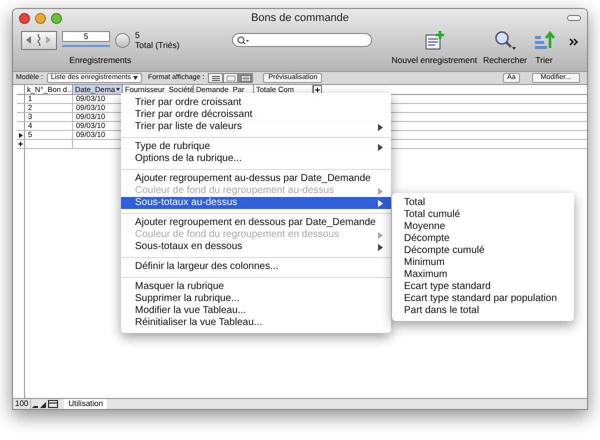 The height and width of the screenshot is (440, 600). What do you see at coordinates (434, 41) in the screenshot?
I see `new-record-icon` at bounding box center [434, 41].